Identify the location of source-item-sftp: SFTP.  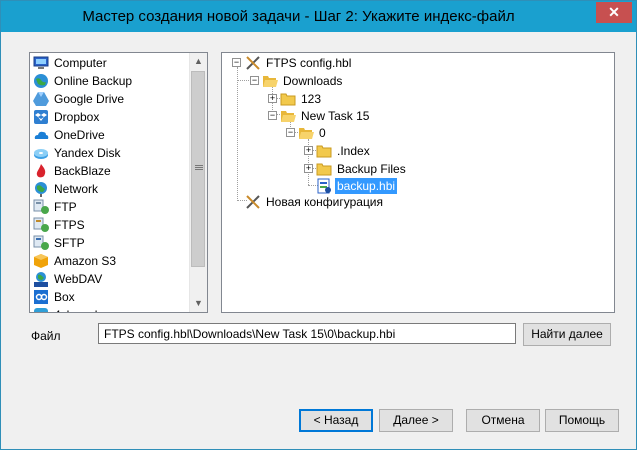
(107, 243).